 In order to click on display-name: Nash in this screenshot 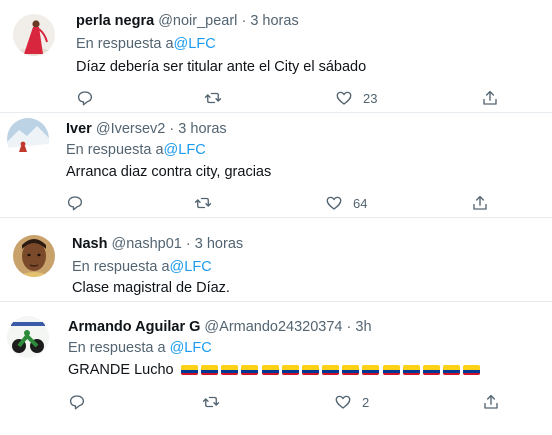, I will do `click(89, 244)`.